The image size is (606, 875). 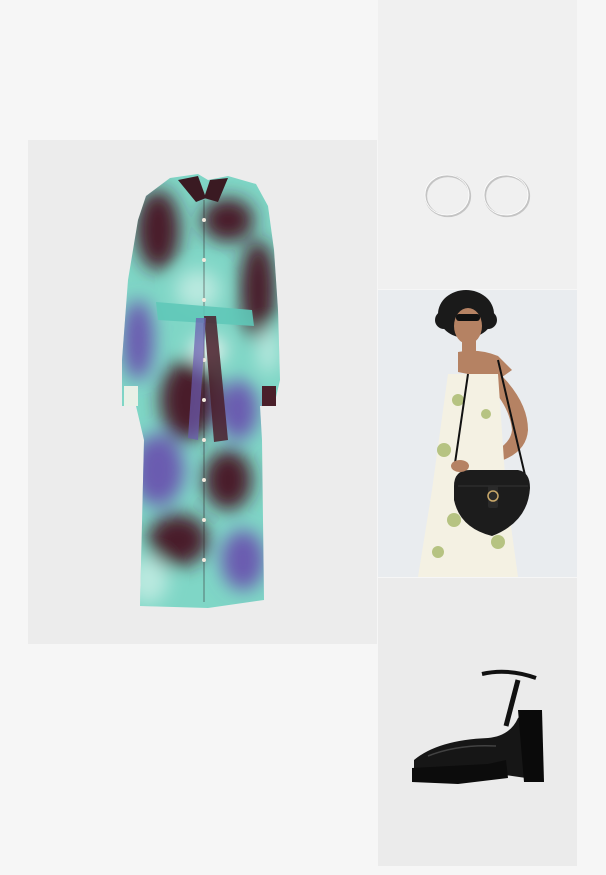 I want to click on product-tile-earrings, so click(x=477, y=144).